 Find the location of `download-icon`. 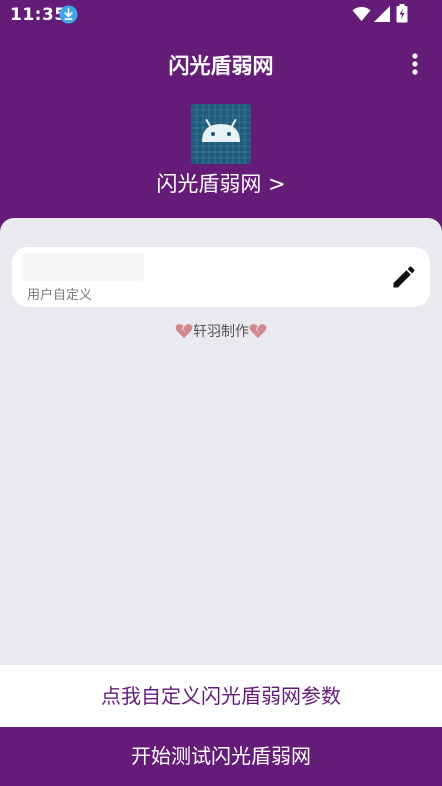

download-icon is located at coordinates (68, 14).